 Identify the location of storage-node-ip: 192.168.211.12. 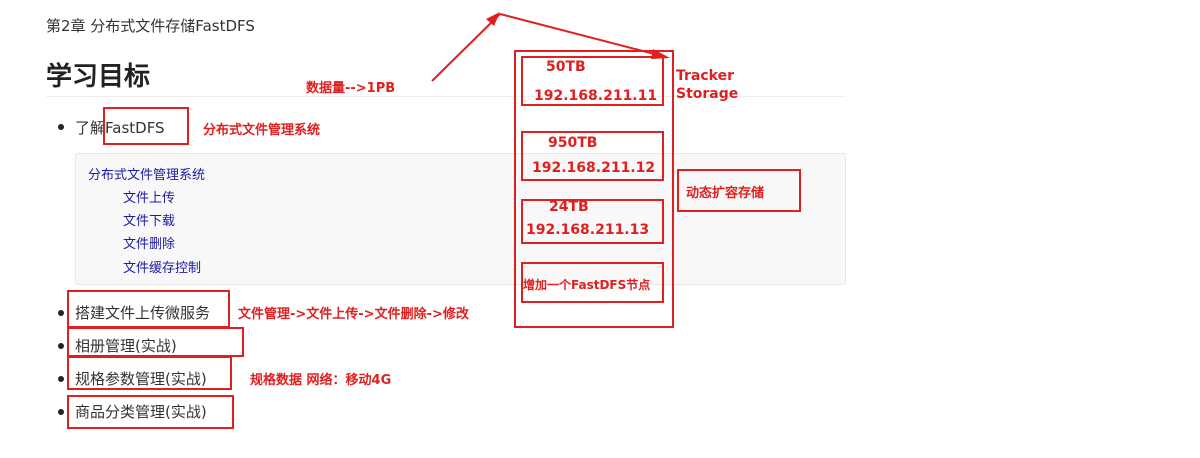
(594, 168).